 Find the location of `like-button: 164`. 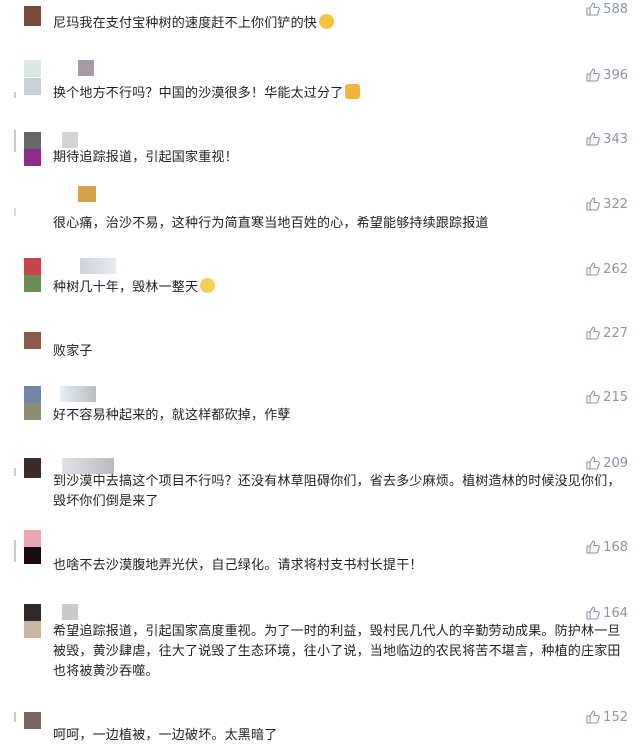

like-button: 164 is located at coordinates (607, 613).